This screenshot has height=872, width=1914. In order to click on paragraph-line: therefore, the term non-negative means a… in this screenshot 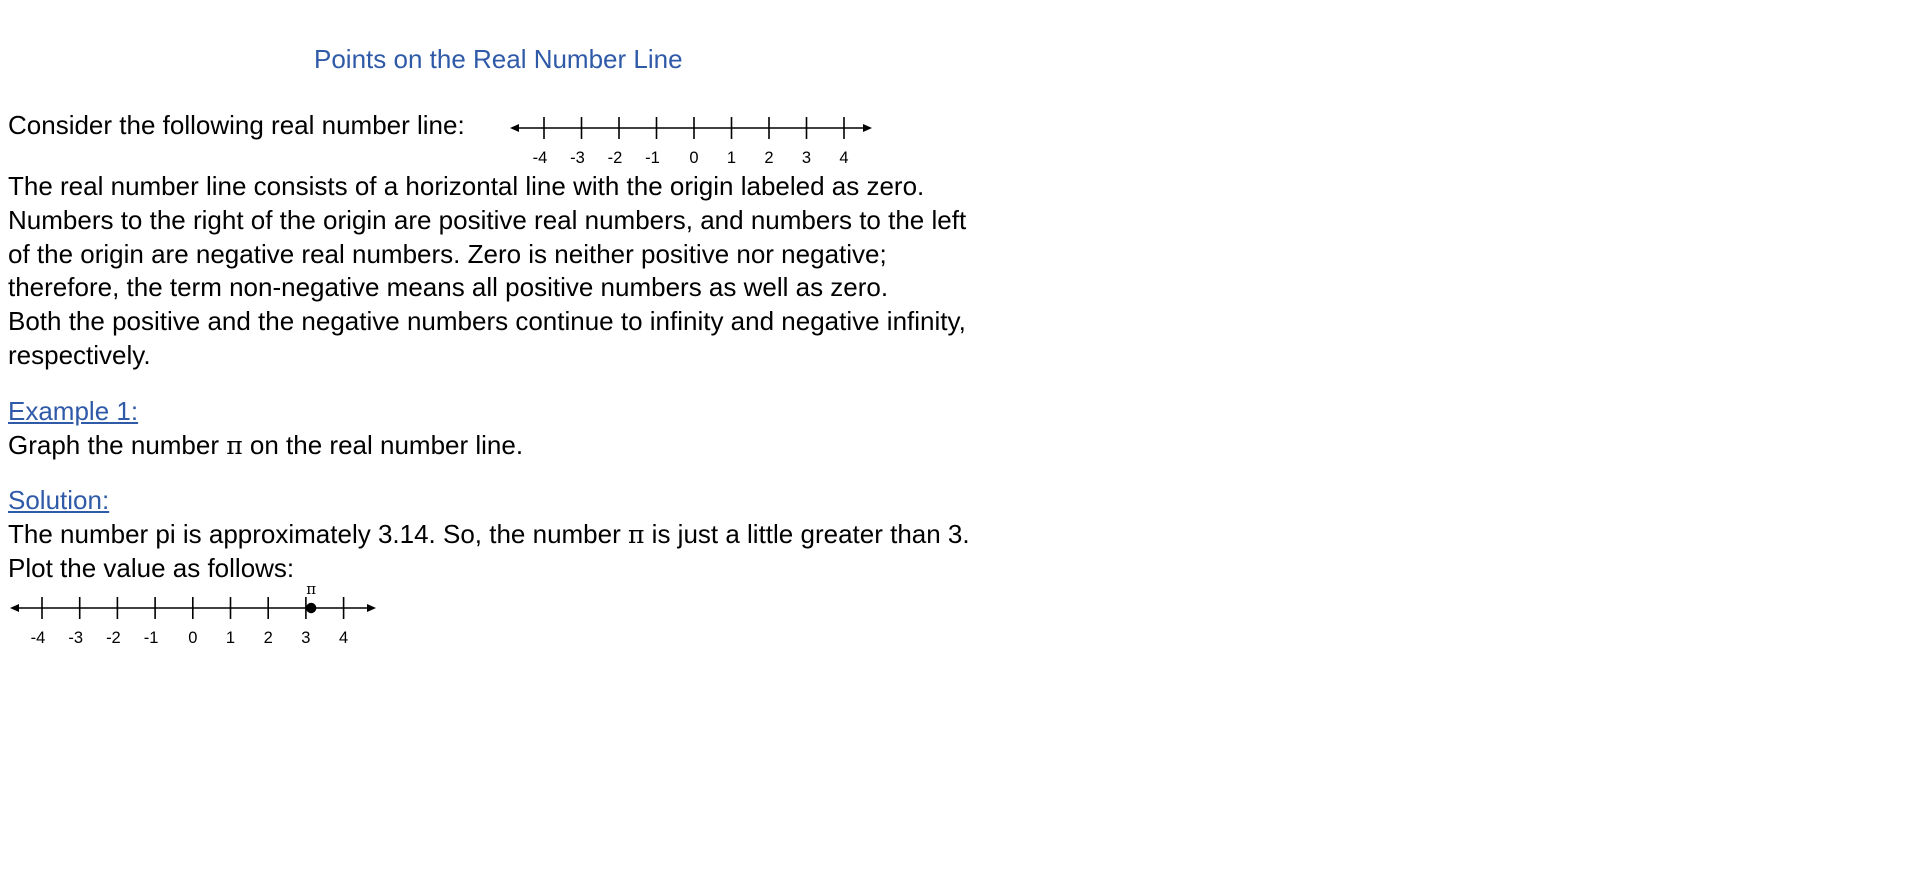, I will do `click(448, 287)`.